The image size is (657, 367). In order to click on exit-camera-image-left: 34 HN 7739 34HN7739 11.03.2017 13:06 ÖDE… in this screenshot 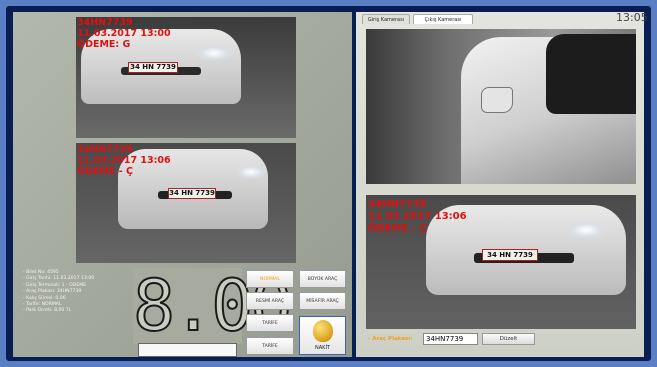, I will do `click(186, 203)`.